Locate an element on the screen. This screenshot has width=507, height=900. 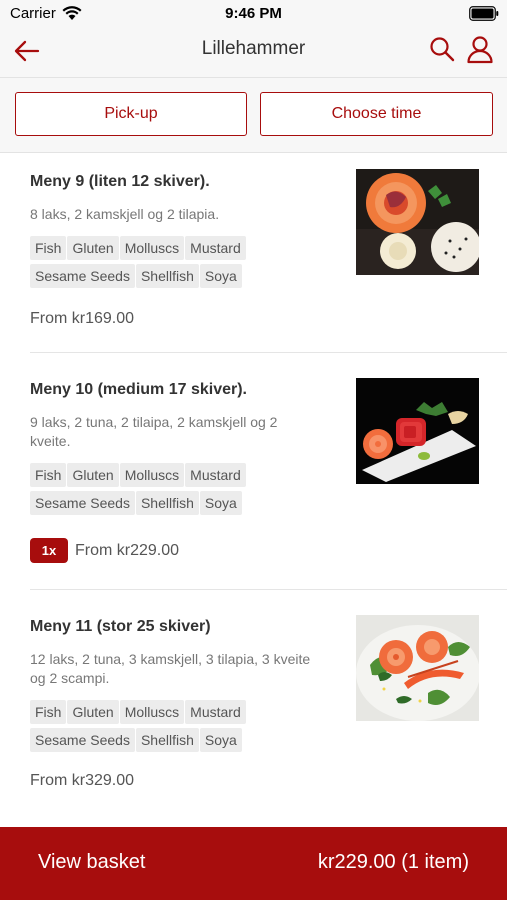
item-title: Meny 10 (medium 17 skiver). is located at coordinates (138, 389).